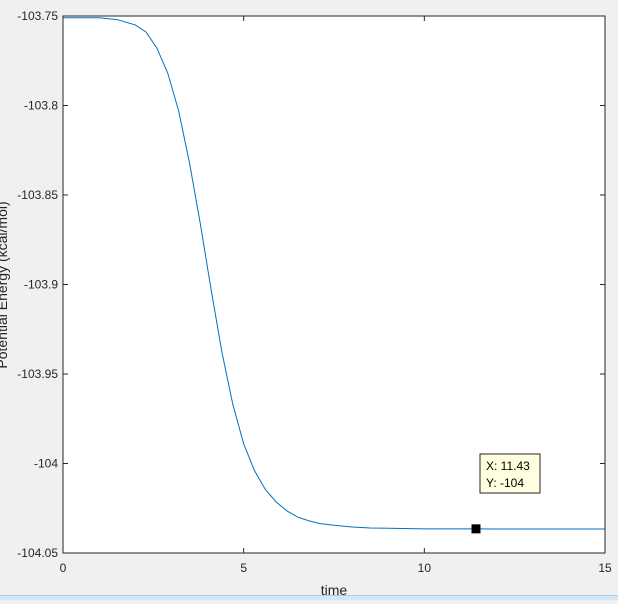 Image resolution: width=618 pixels, height=604 pixels. Describe the element at coordinates (41, 106) in the screenshot. I see `y-tick-label: -103.8` at that location.